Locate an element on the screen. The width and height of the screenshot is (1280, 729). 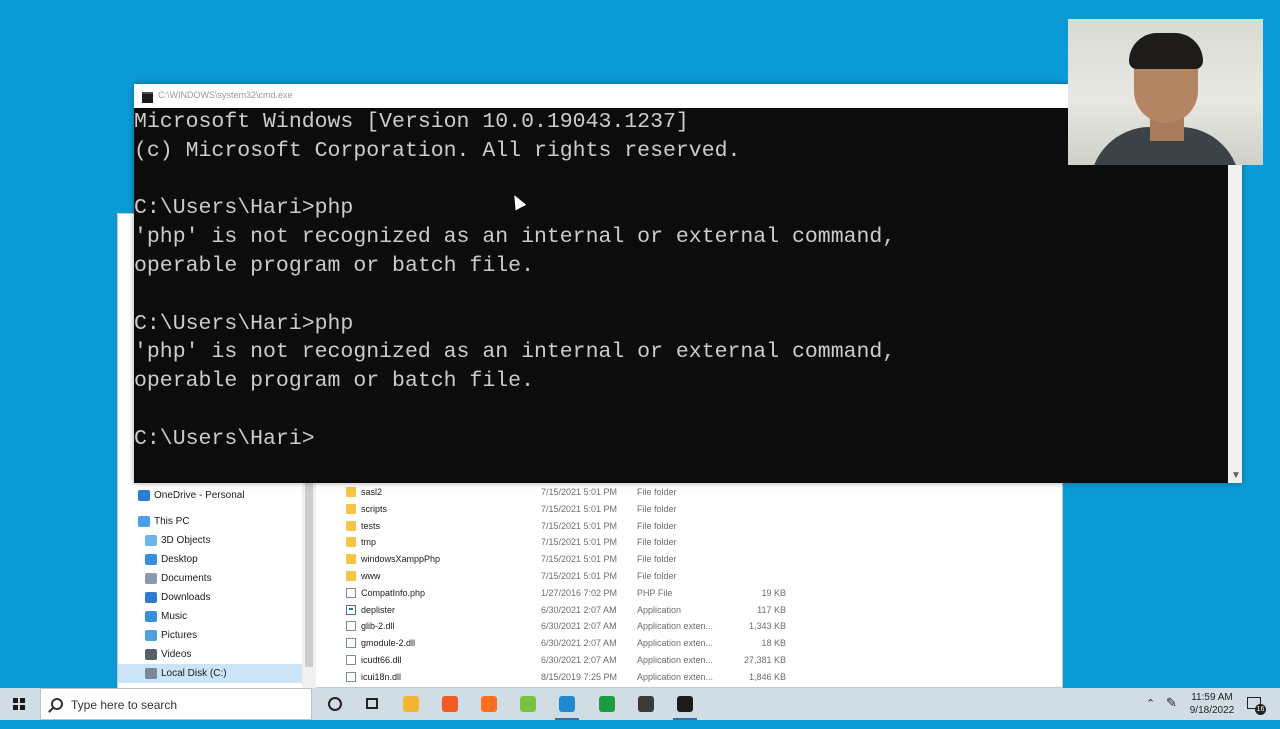
file-name: tests is located at coordinates (371, 525).